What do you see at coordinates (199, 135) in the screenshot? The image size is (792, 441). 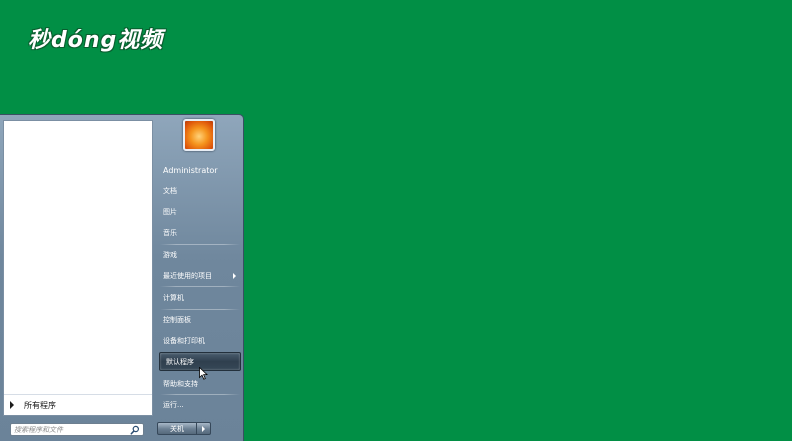 I see `user-avatar` at bounding box center [199, 135].